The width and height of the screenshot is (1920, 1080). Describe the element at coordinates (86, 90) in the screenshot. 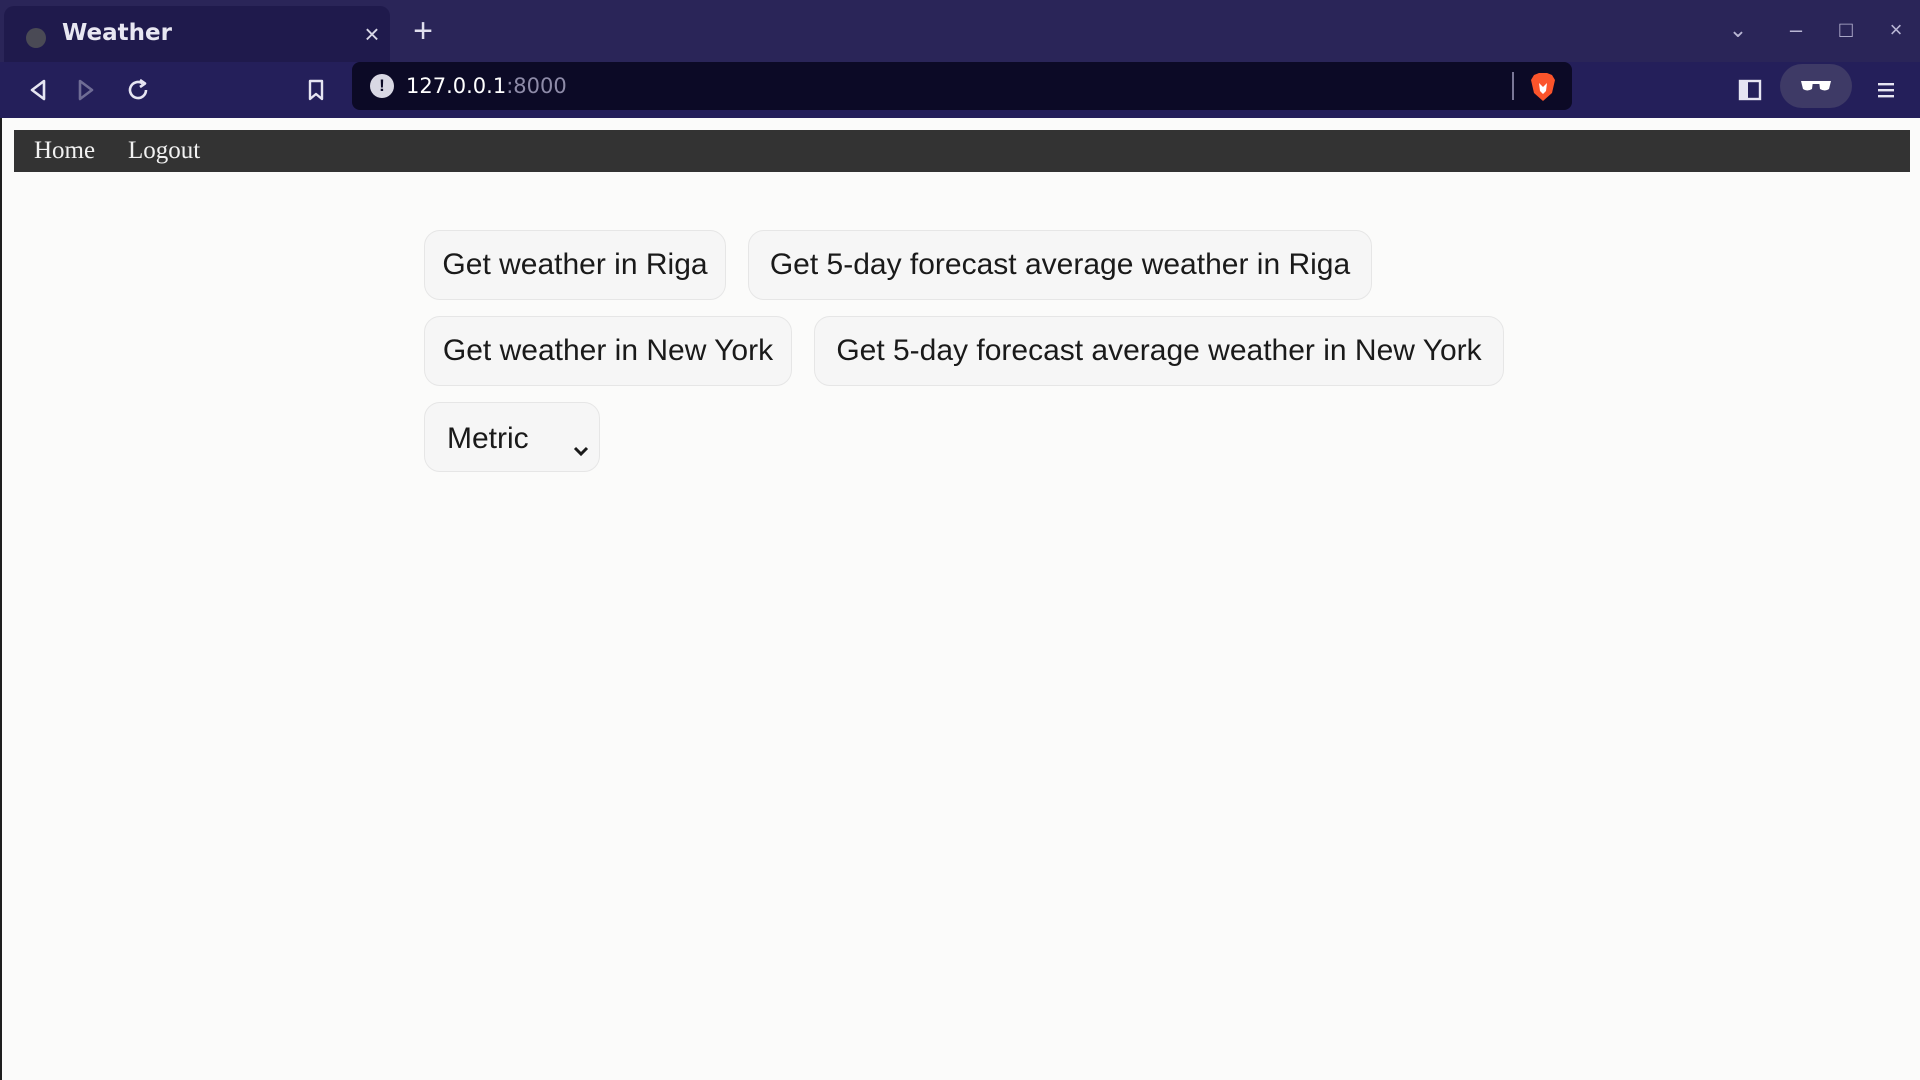

I see `forward-icon` at that location.